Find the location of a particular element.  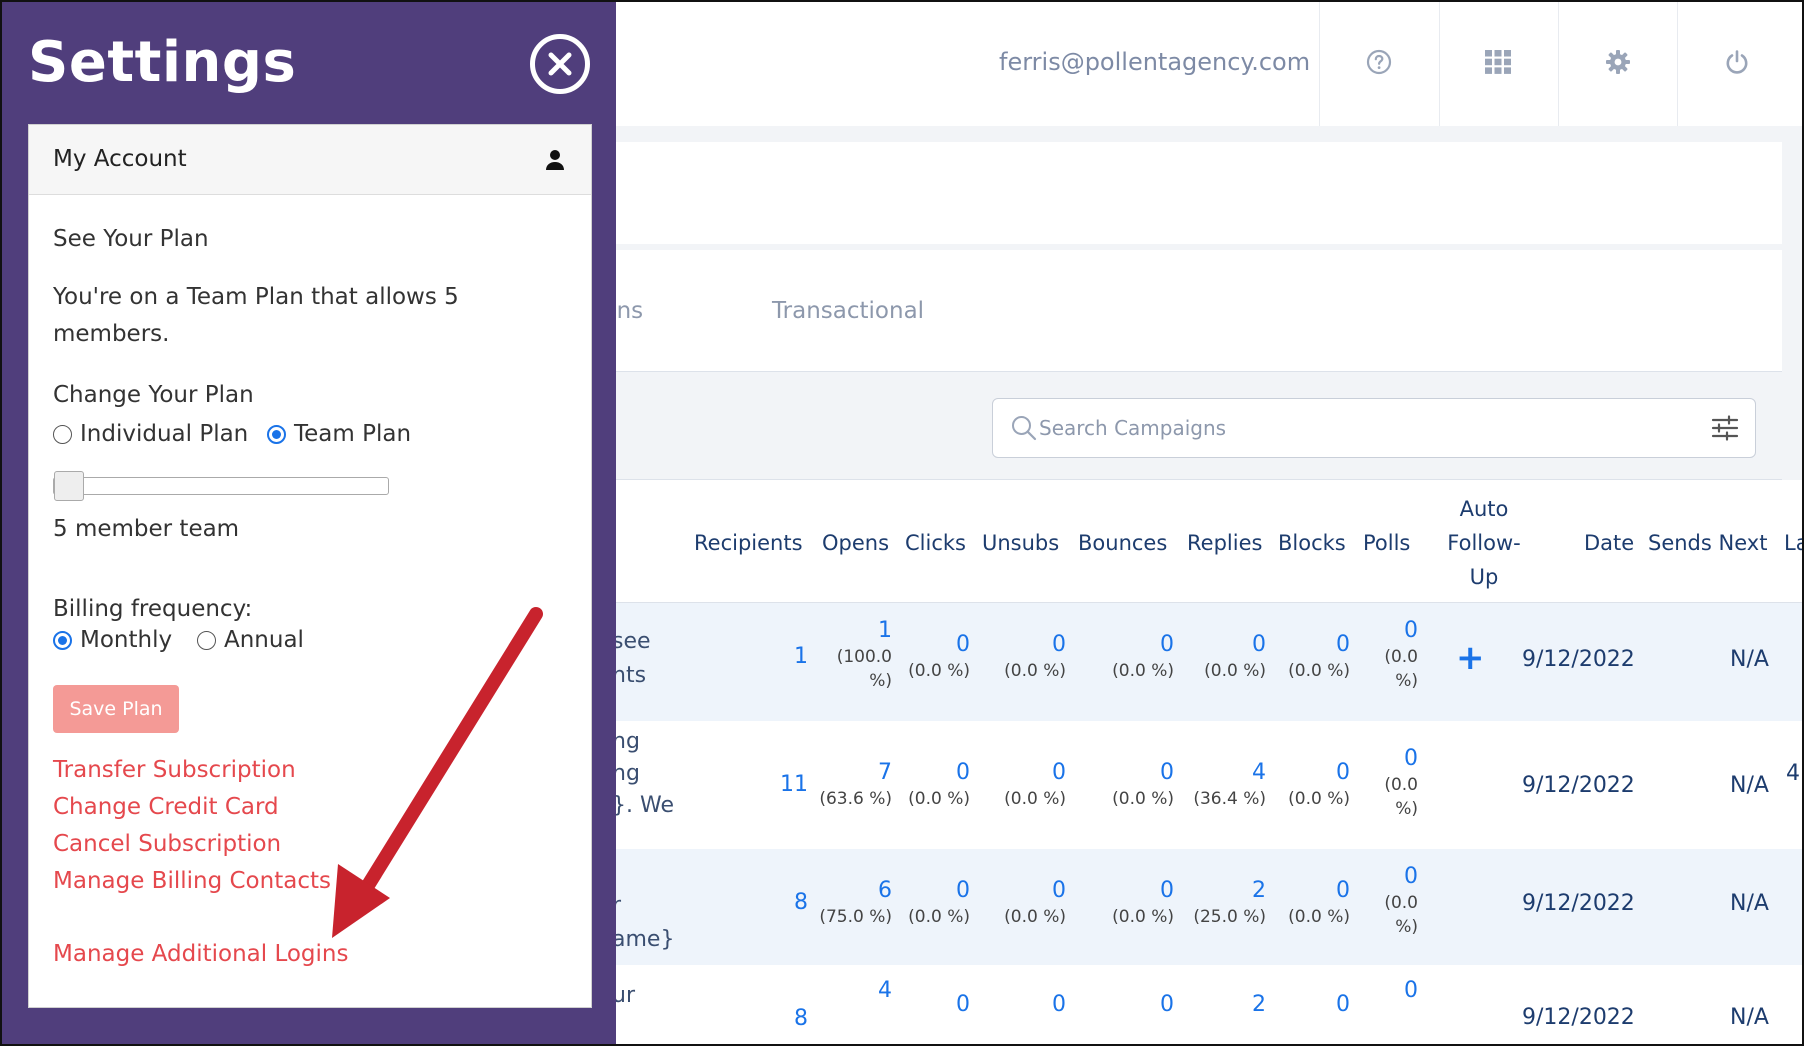

last-value-partial: 4 is located at coordinates (1793, 773).